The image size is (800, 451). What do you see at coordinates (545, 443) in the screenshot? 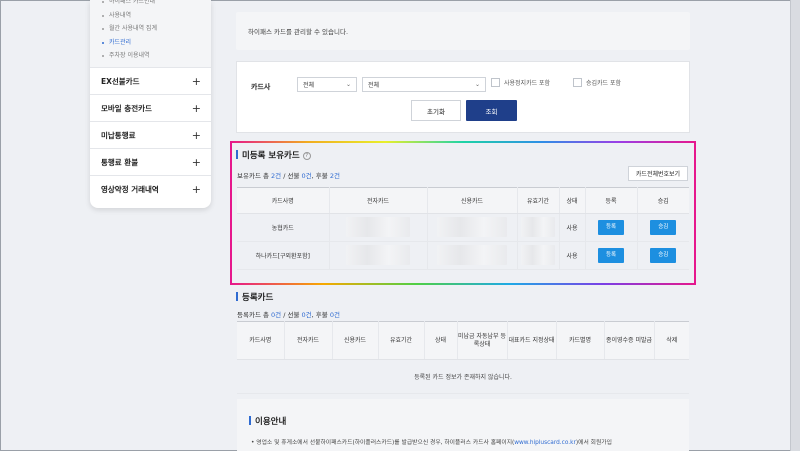
I see `hiplus-link: www.hipluscard.co.kr` at bounding box center [545, 443].